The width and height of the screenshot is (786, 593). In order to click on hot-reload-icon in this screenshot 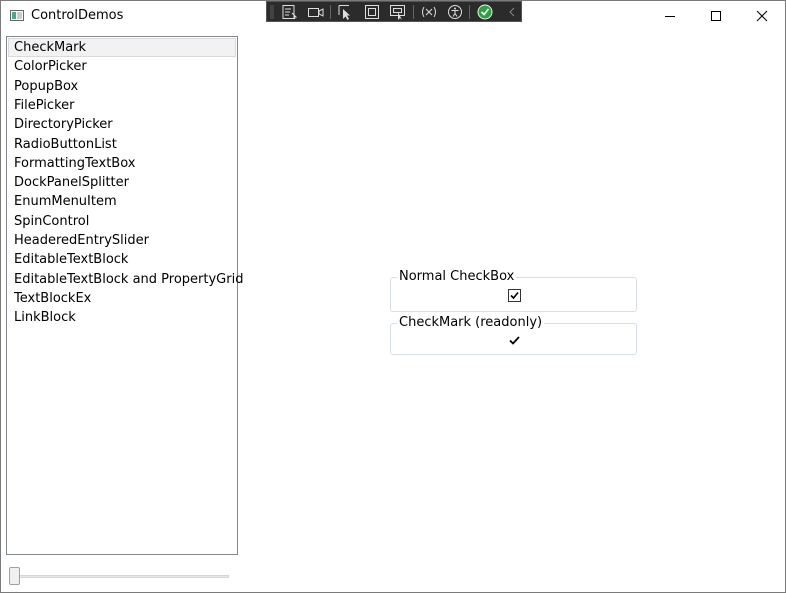, I will do `click(429, 12)`.